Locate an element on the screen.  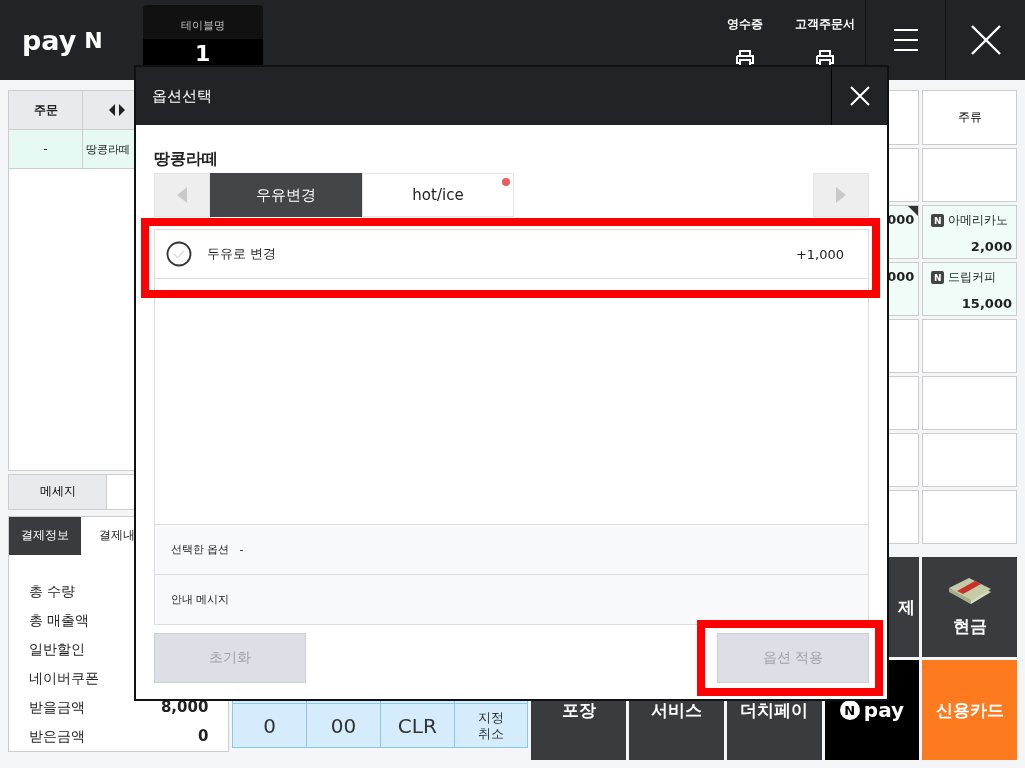
summary-label: 네이버쿠폰 is located at coordinates (64, 678).